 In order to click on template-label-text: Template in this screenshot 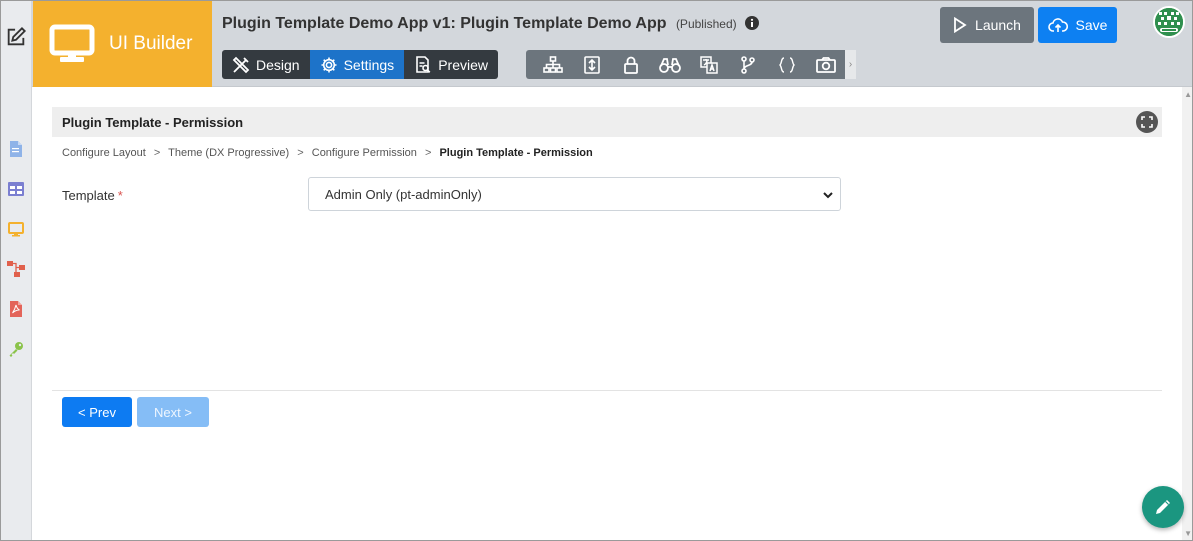, I will do `click(88, 195)`.